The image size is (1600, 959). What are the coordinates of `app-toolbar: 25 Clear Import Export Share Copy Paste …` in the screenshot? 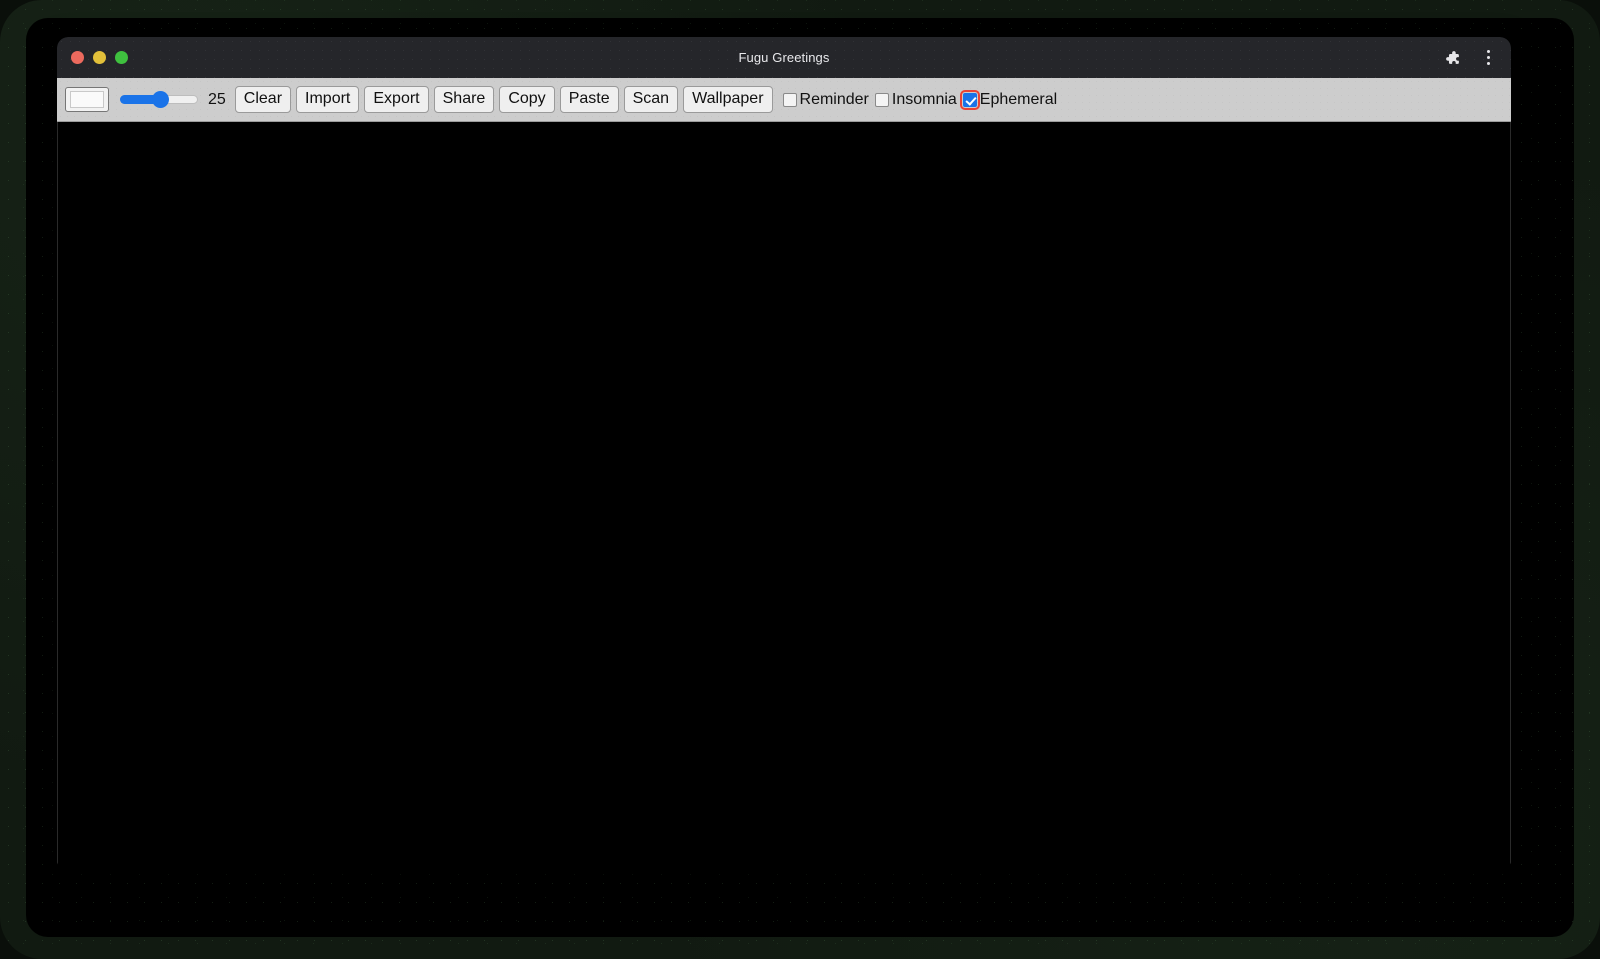 It's located at (784, 100).